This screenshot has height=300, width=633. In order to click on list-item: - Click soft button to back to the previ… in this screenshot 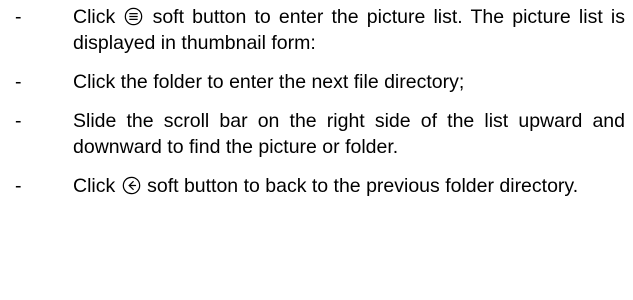, I will do `click(316, 186)`.